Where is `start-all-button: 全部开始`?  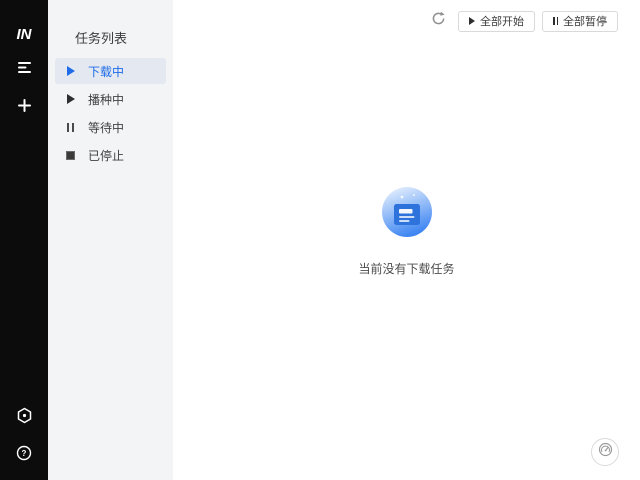
start-all-button: 全部开始 is located at coordinates (496, 21).